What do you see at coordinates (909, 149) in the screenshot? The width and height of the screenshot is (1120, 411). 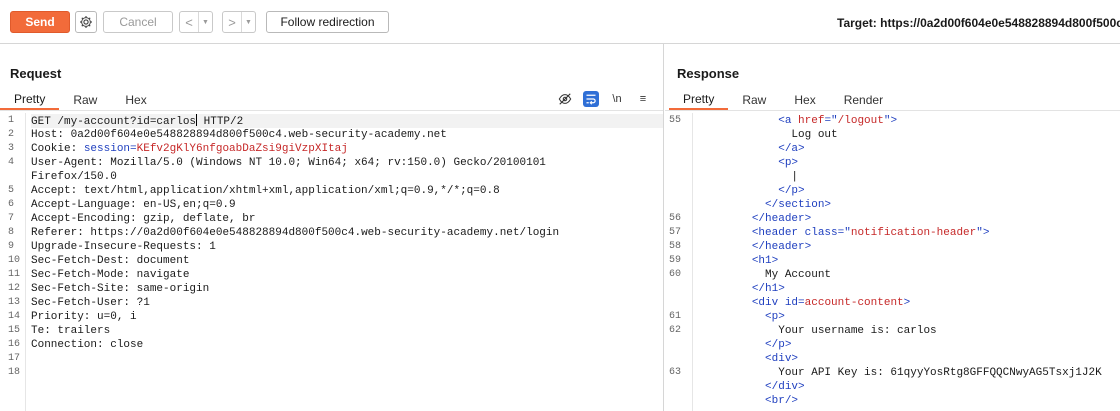 I see `response-line: </a>` at bounding box center [909, 149].